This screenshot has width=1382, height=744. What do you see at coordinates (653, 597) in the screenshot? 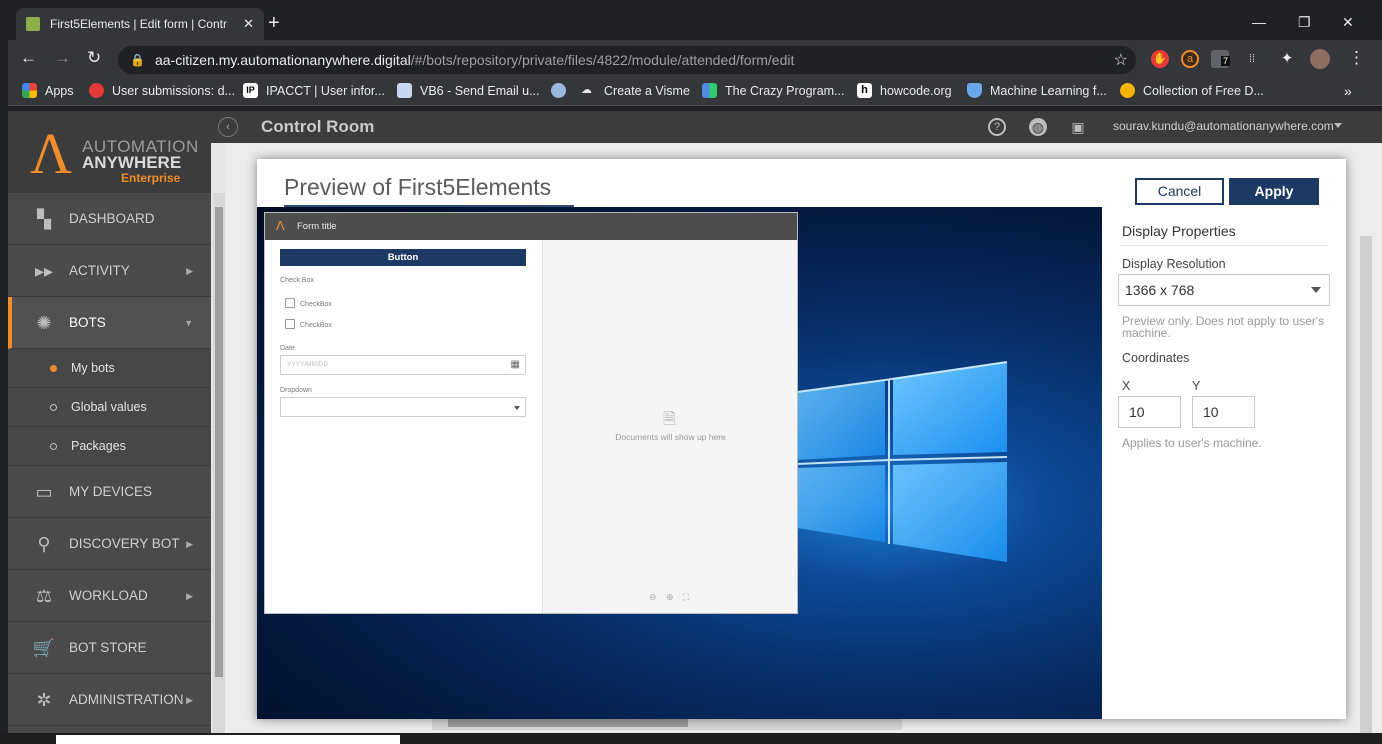
I see `zoom-out-icon: ⊖` at bounding box center [653, 597].